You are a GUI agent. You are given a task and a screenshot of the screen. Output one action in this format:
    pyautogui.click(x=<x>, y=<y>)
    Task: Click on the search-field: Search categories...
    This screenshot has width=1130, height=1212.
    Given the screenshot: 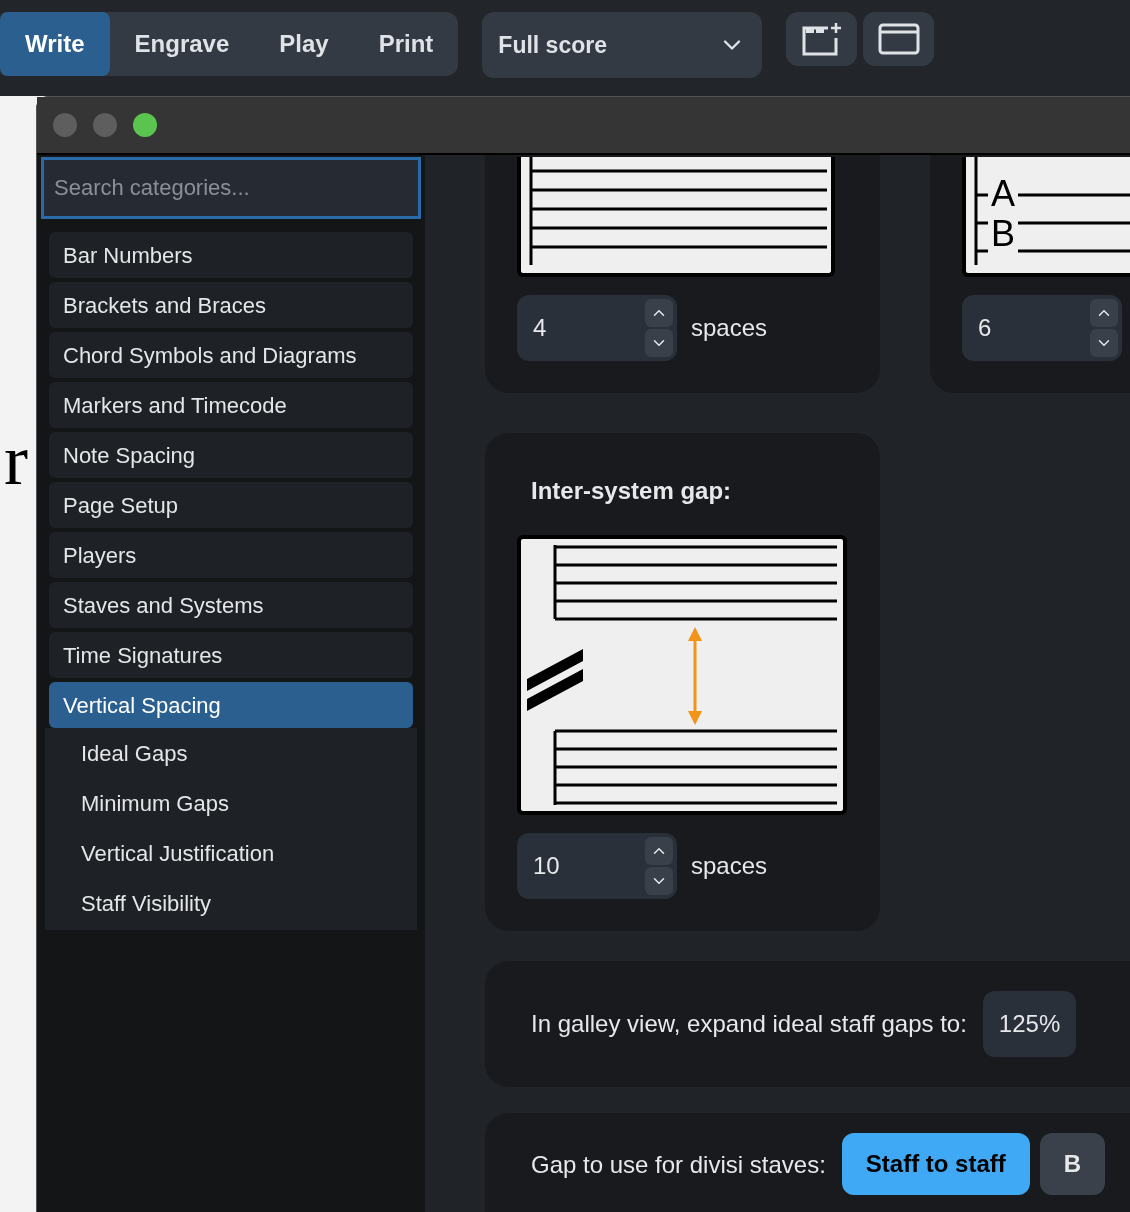 What is the action you would take?
    pyautogui.click(x=231, y=188)
    